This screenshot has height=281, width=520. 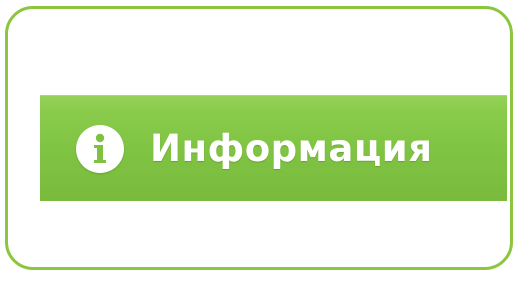 What do you see at coordinates (291, 148) in the screenshot?
I see `info-label: Информация` at bounding box center [291, 148].